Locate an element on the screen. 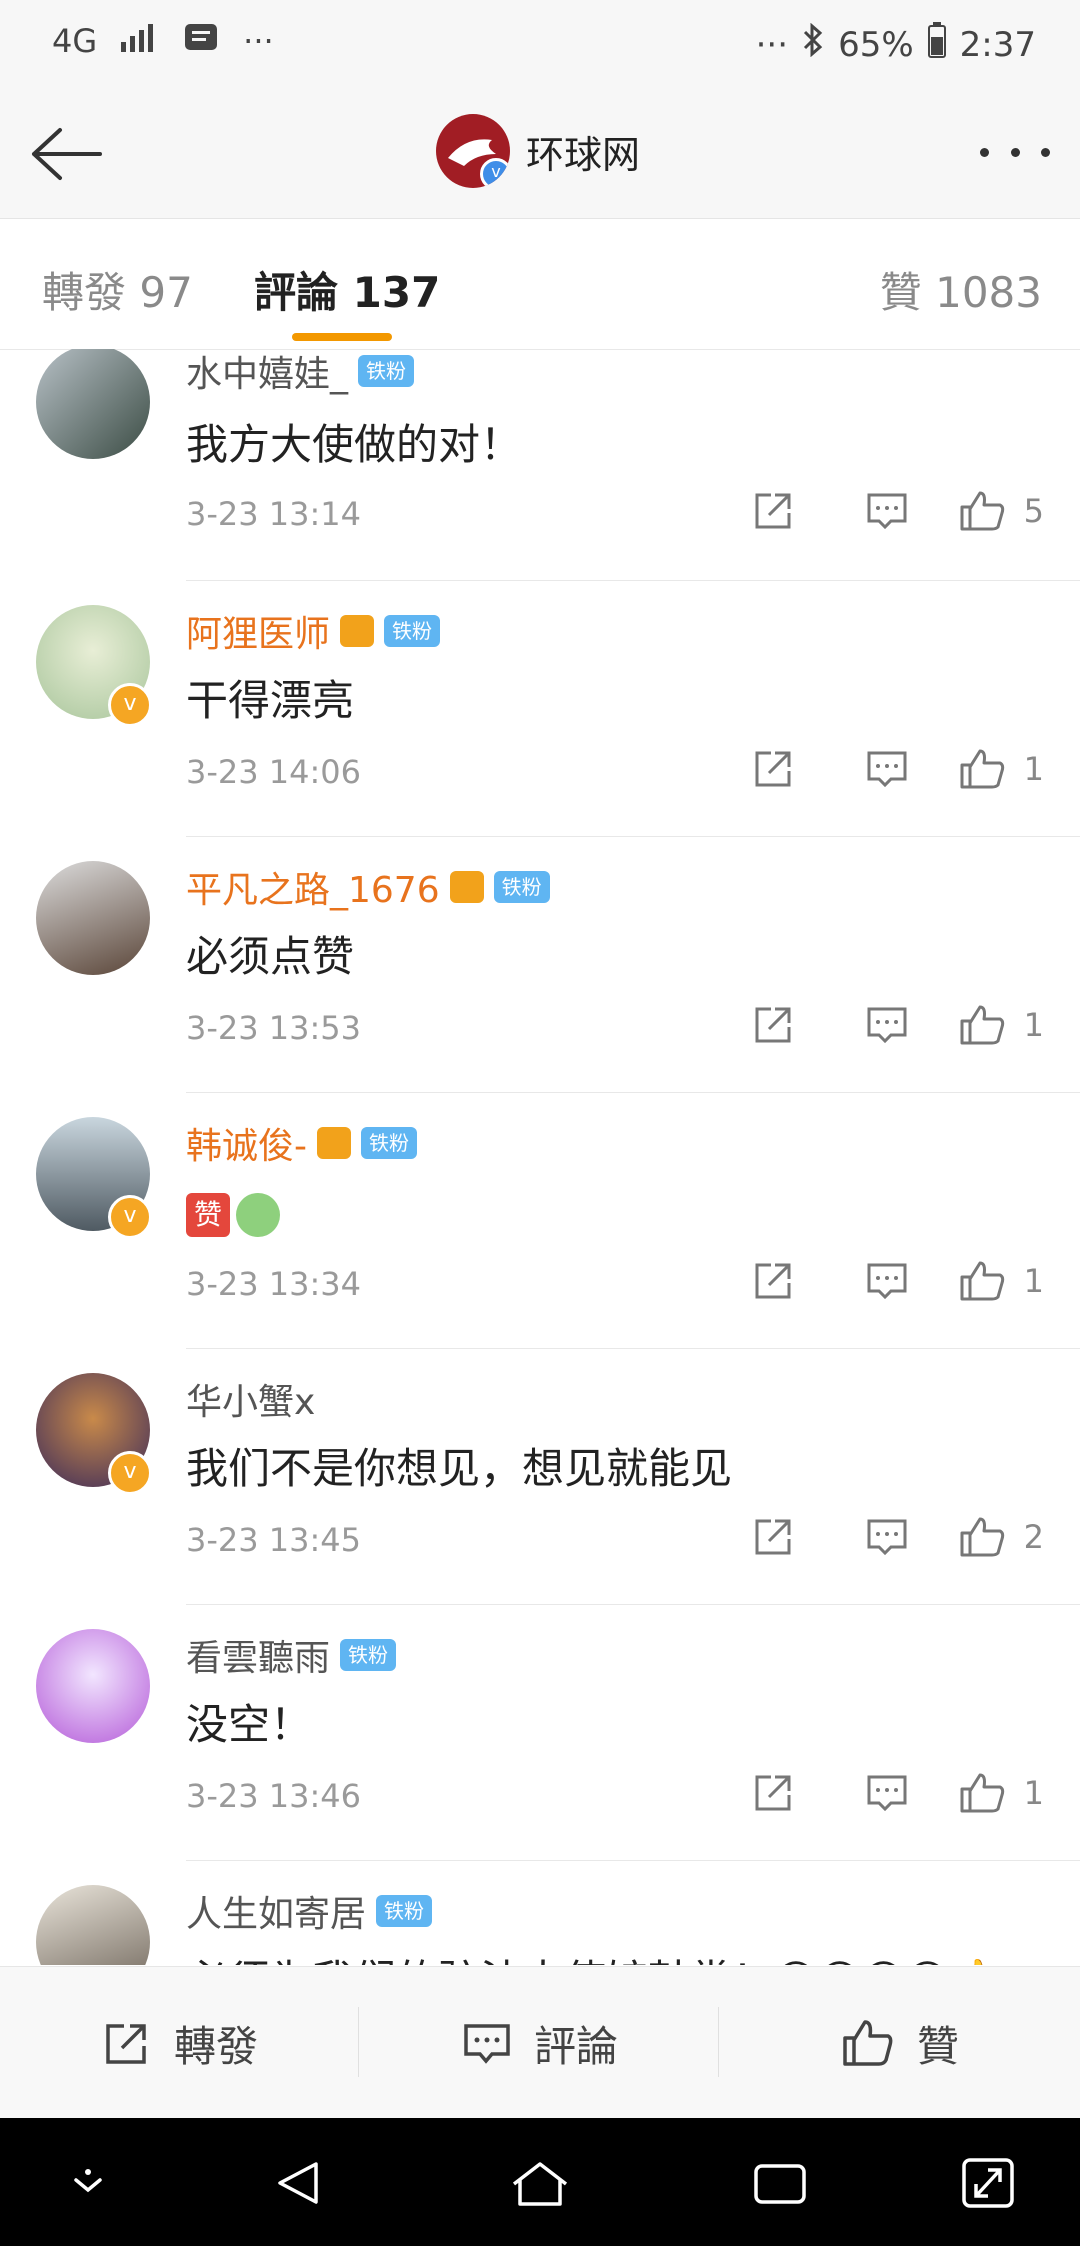 Image resolution: width=1080 pixels, height=2246 pixels. comment-time: 3-23 14:06 is located at coordinates (274, 772).